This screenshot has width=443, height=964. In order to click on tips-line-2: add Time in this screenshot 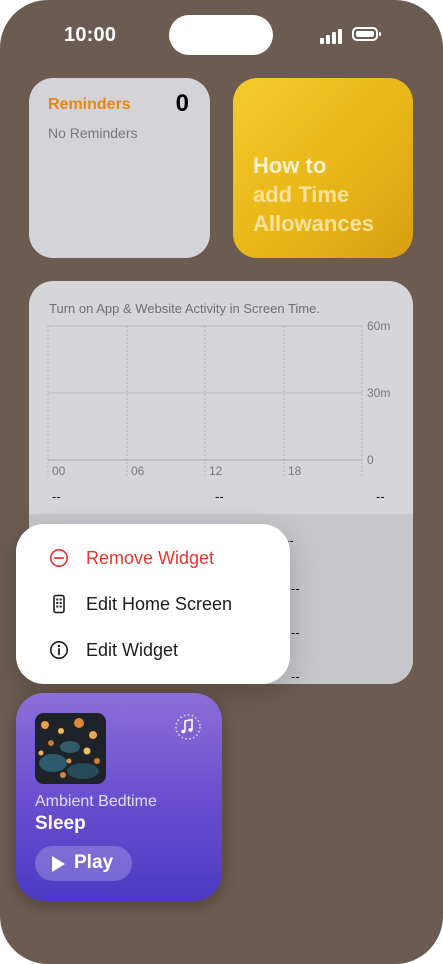, I will do `click(301, 194)`.